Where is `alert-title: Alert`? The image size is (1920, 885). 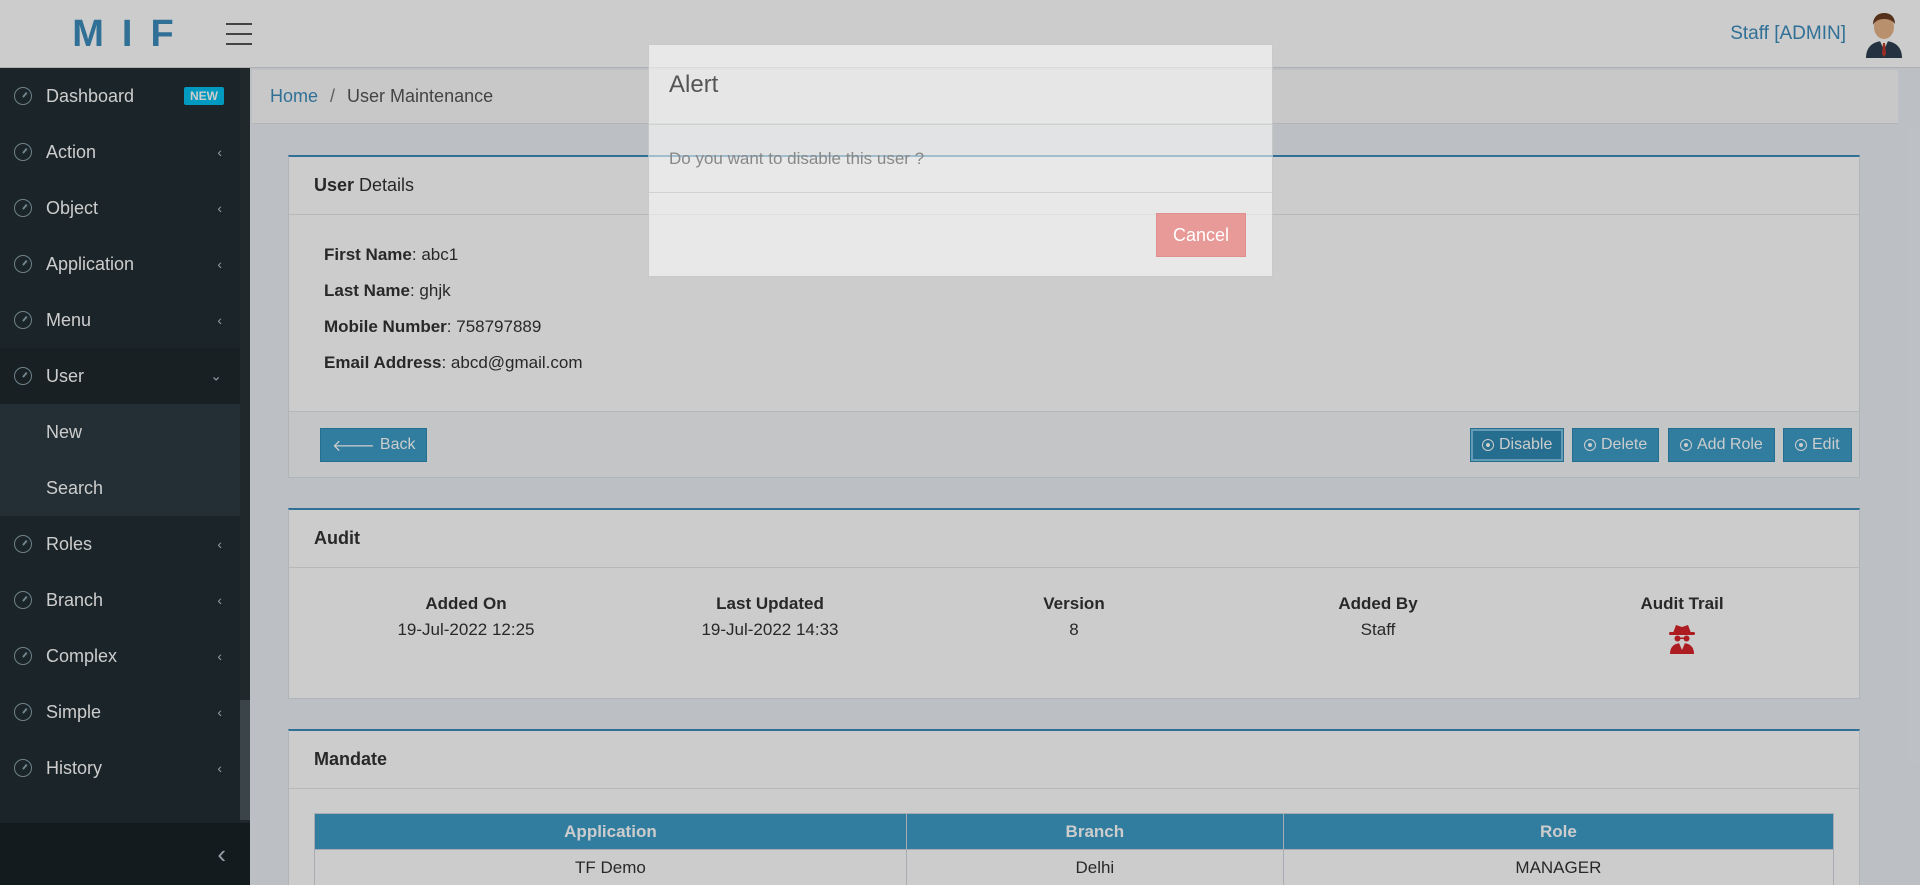
alert-title: Alert is located at coordinates (960, 85).